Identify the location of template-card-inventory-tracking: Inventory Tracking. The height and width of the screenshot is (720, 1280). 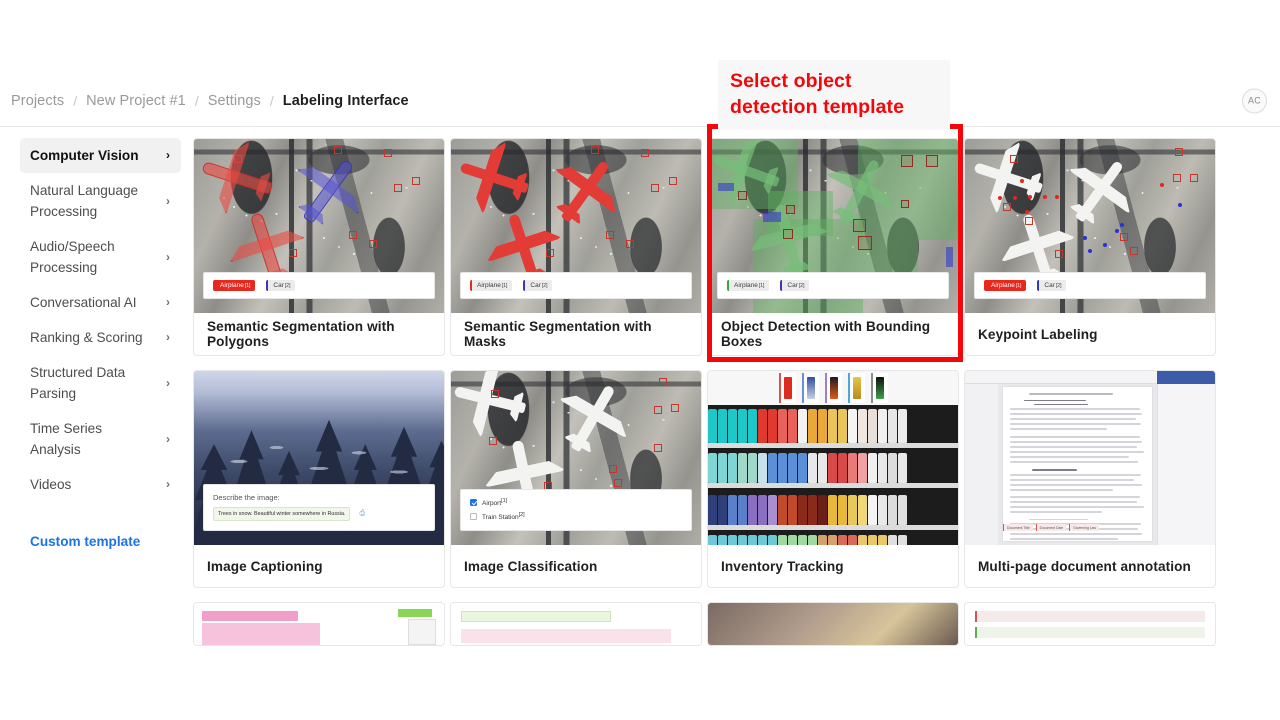
(833, 479).